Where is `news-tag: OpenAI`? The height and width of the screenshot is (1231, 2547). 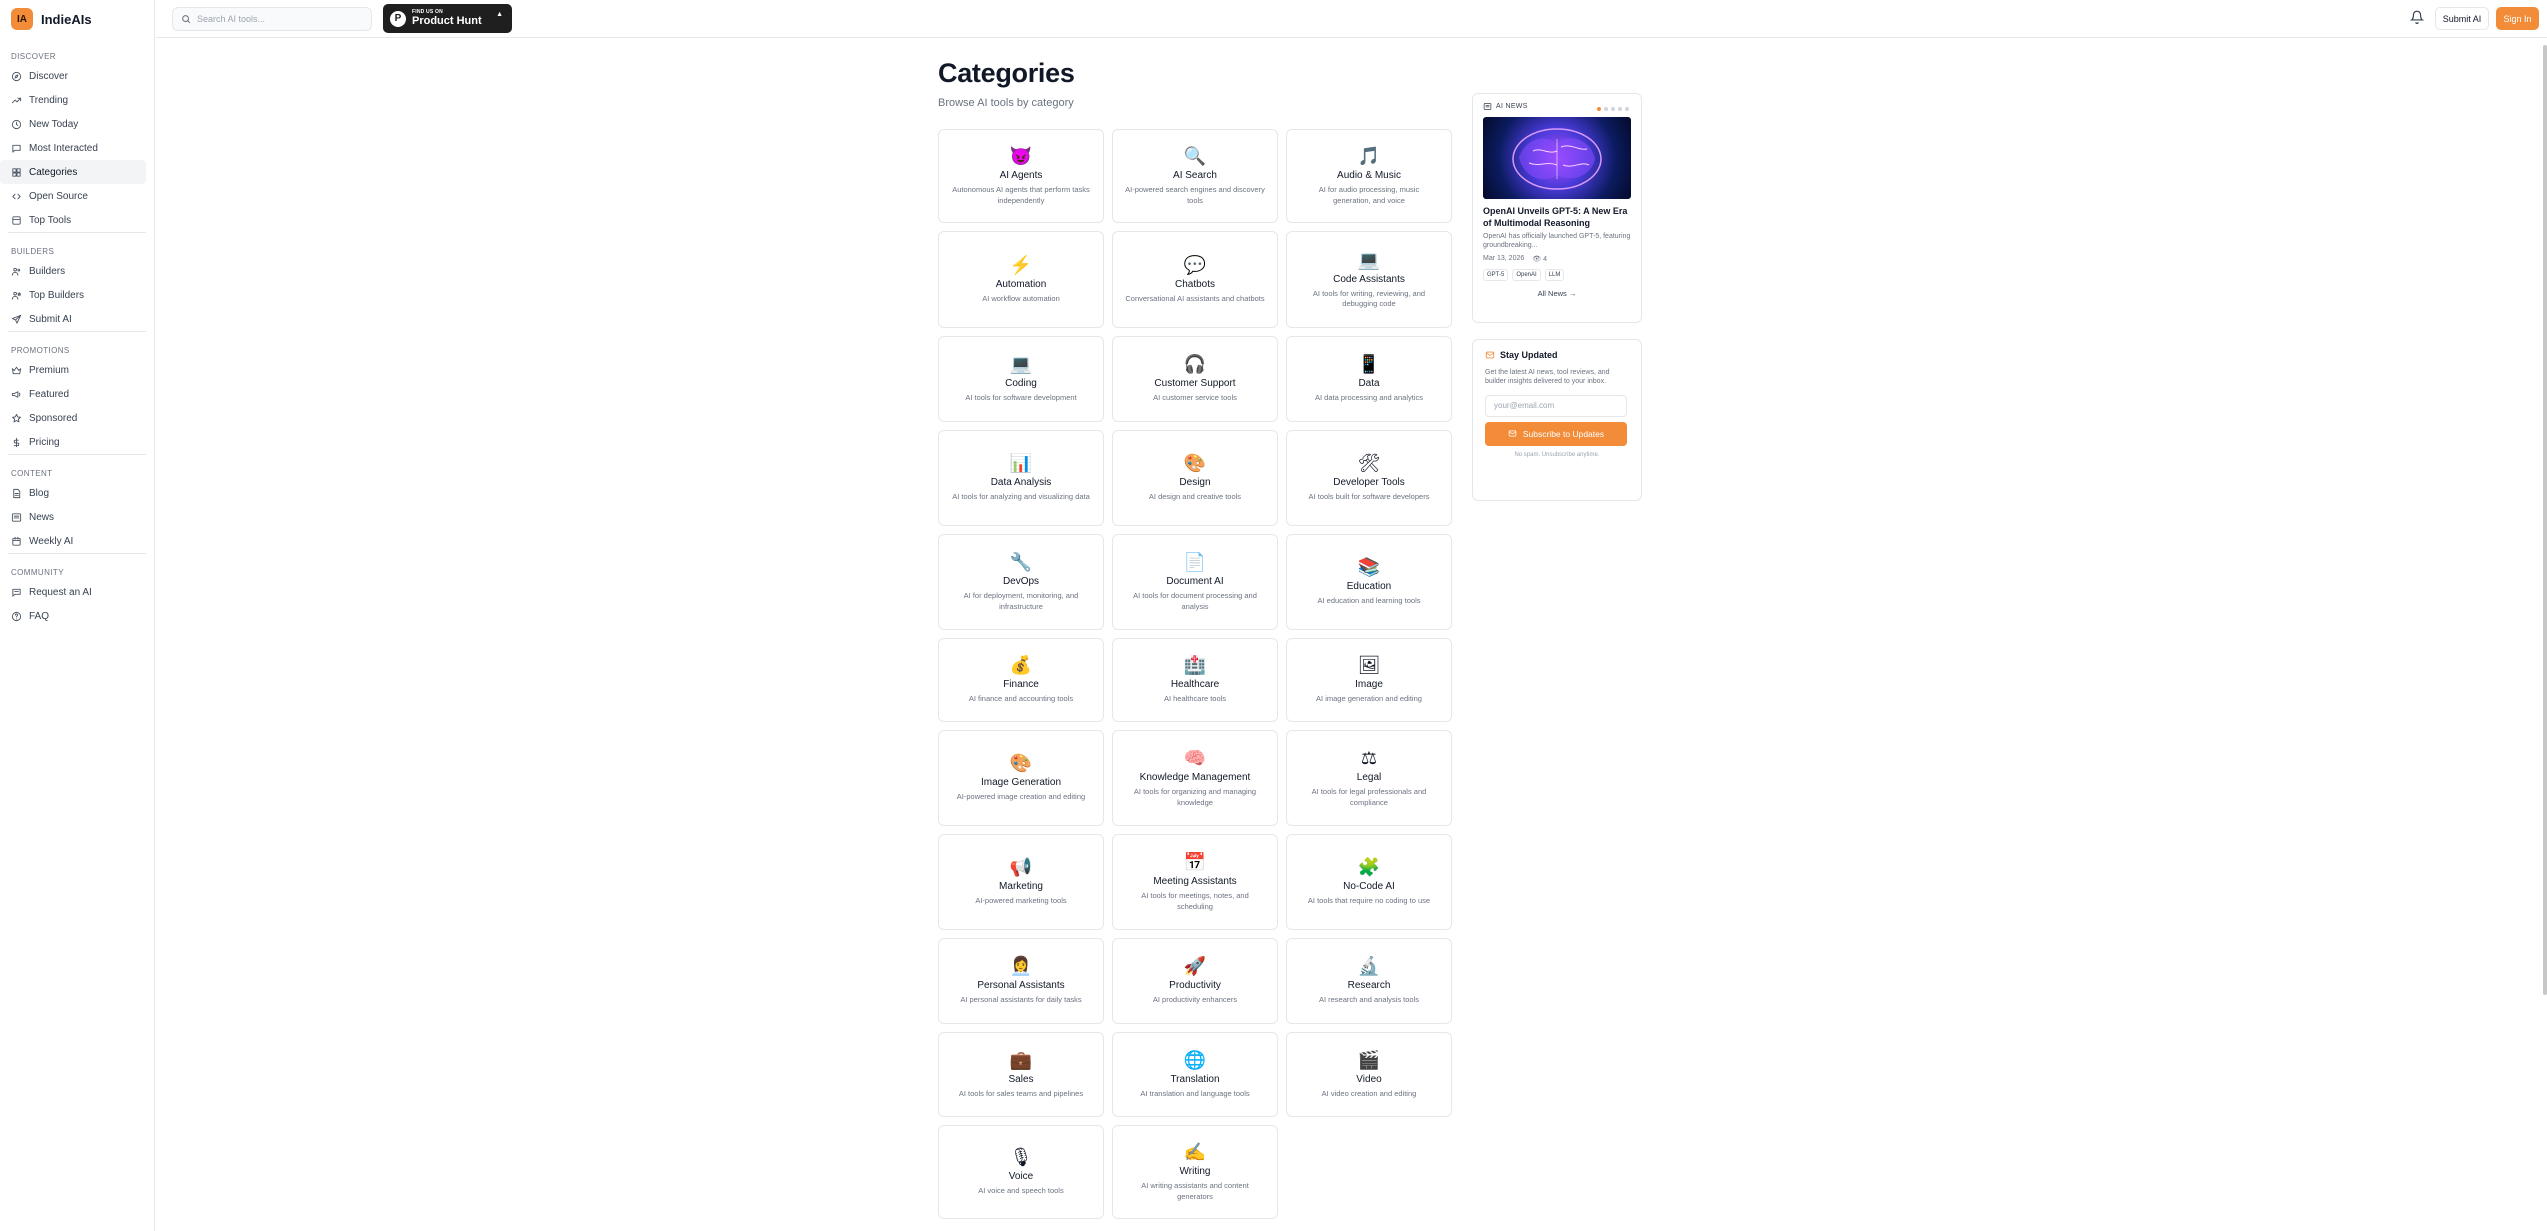
news-tag: OpenAI is located at coordinates (1526, 275).